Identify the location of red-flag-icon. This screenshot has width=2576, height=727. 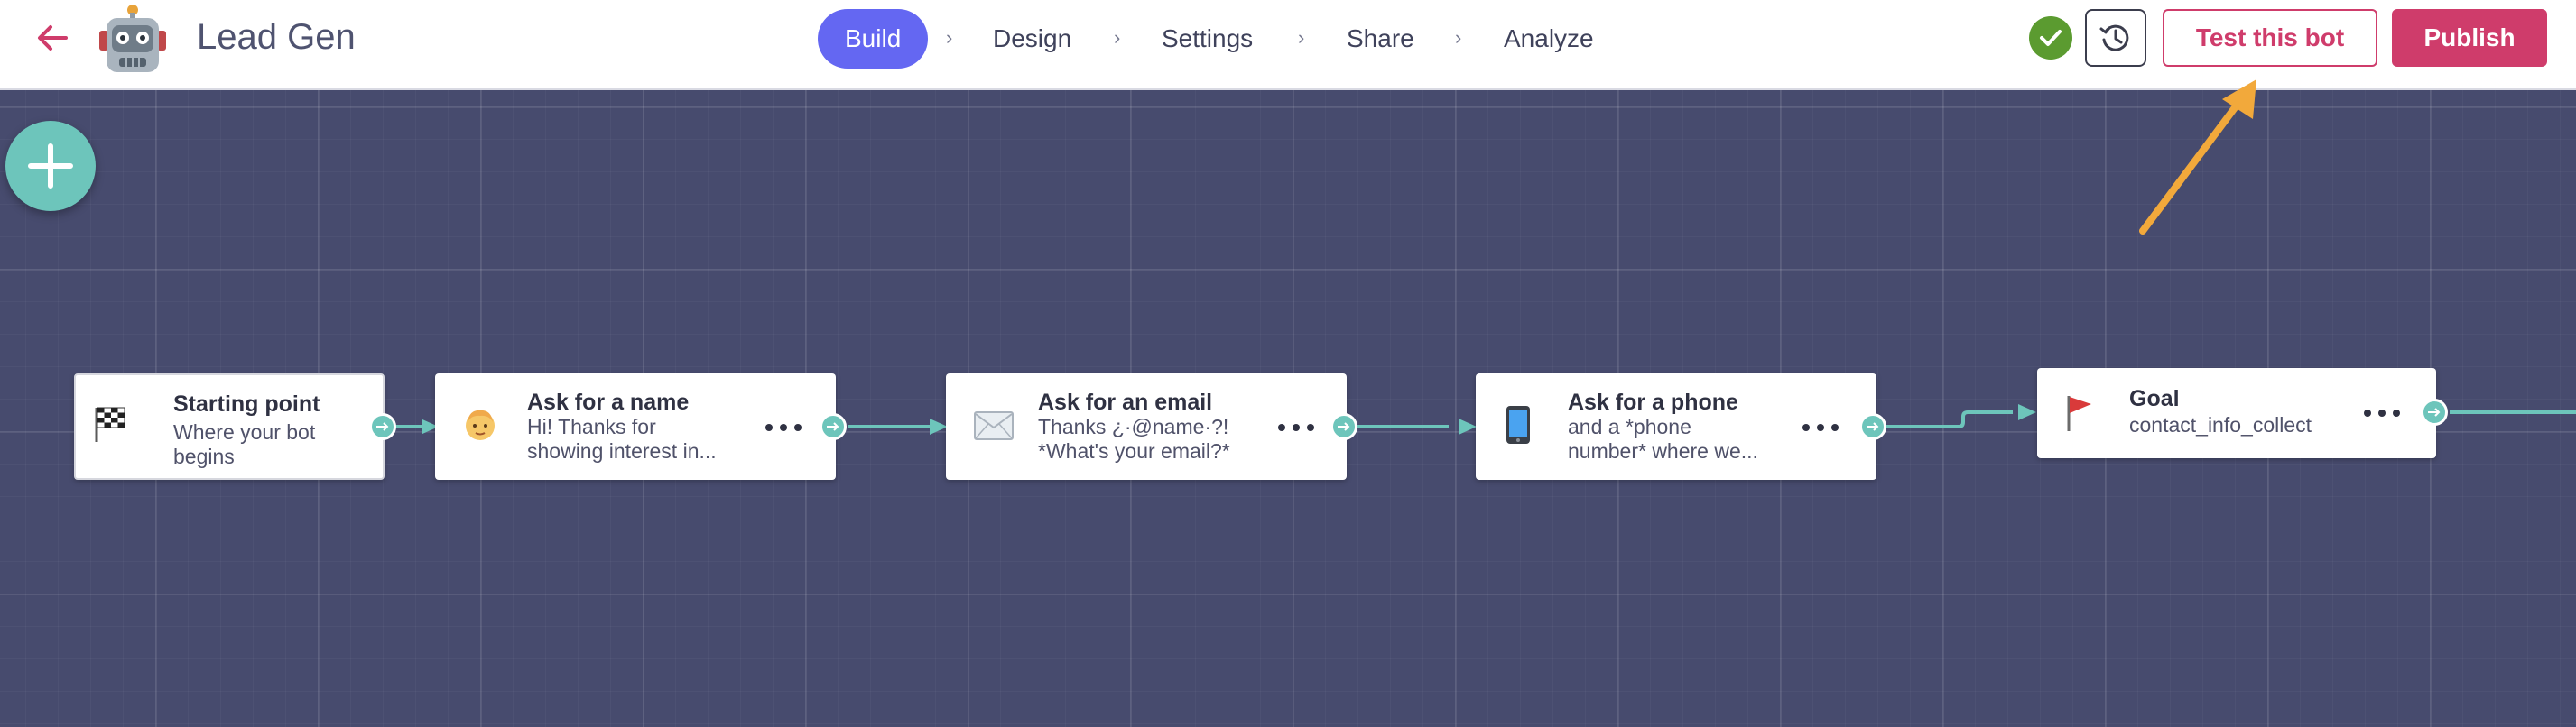
(2079, 417).